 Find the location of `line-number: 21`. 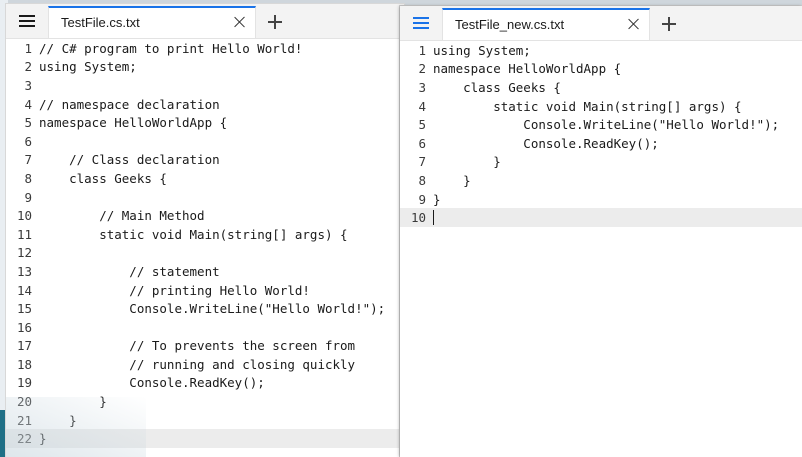

line-number: 21 is located at coordinates (24, 420).